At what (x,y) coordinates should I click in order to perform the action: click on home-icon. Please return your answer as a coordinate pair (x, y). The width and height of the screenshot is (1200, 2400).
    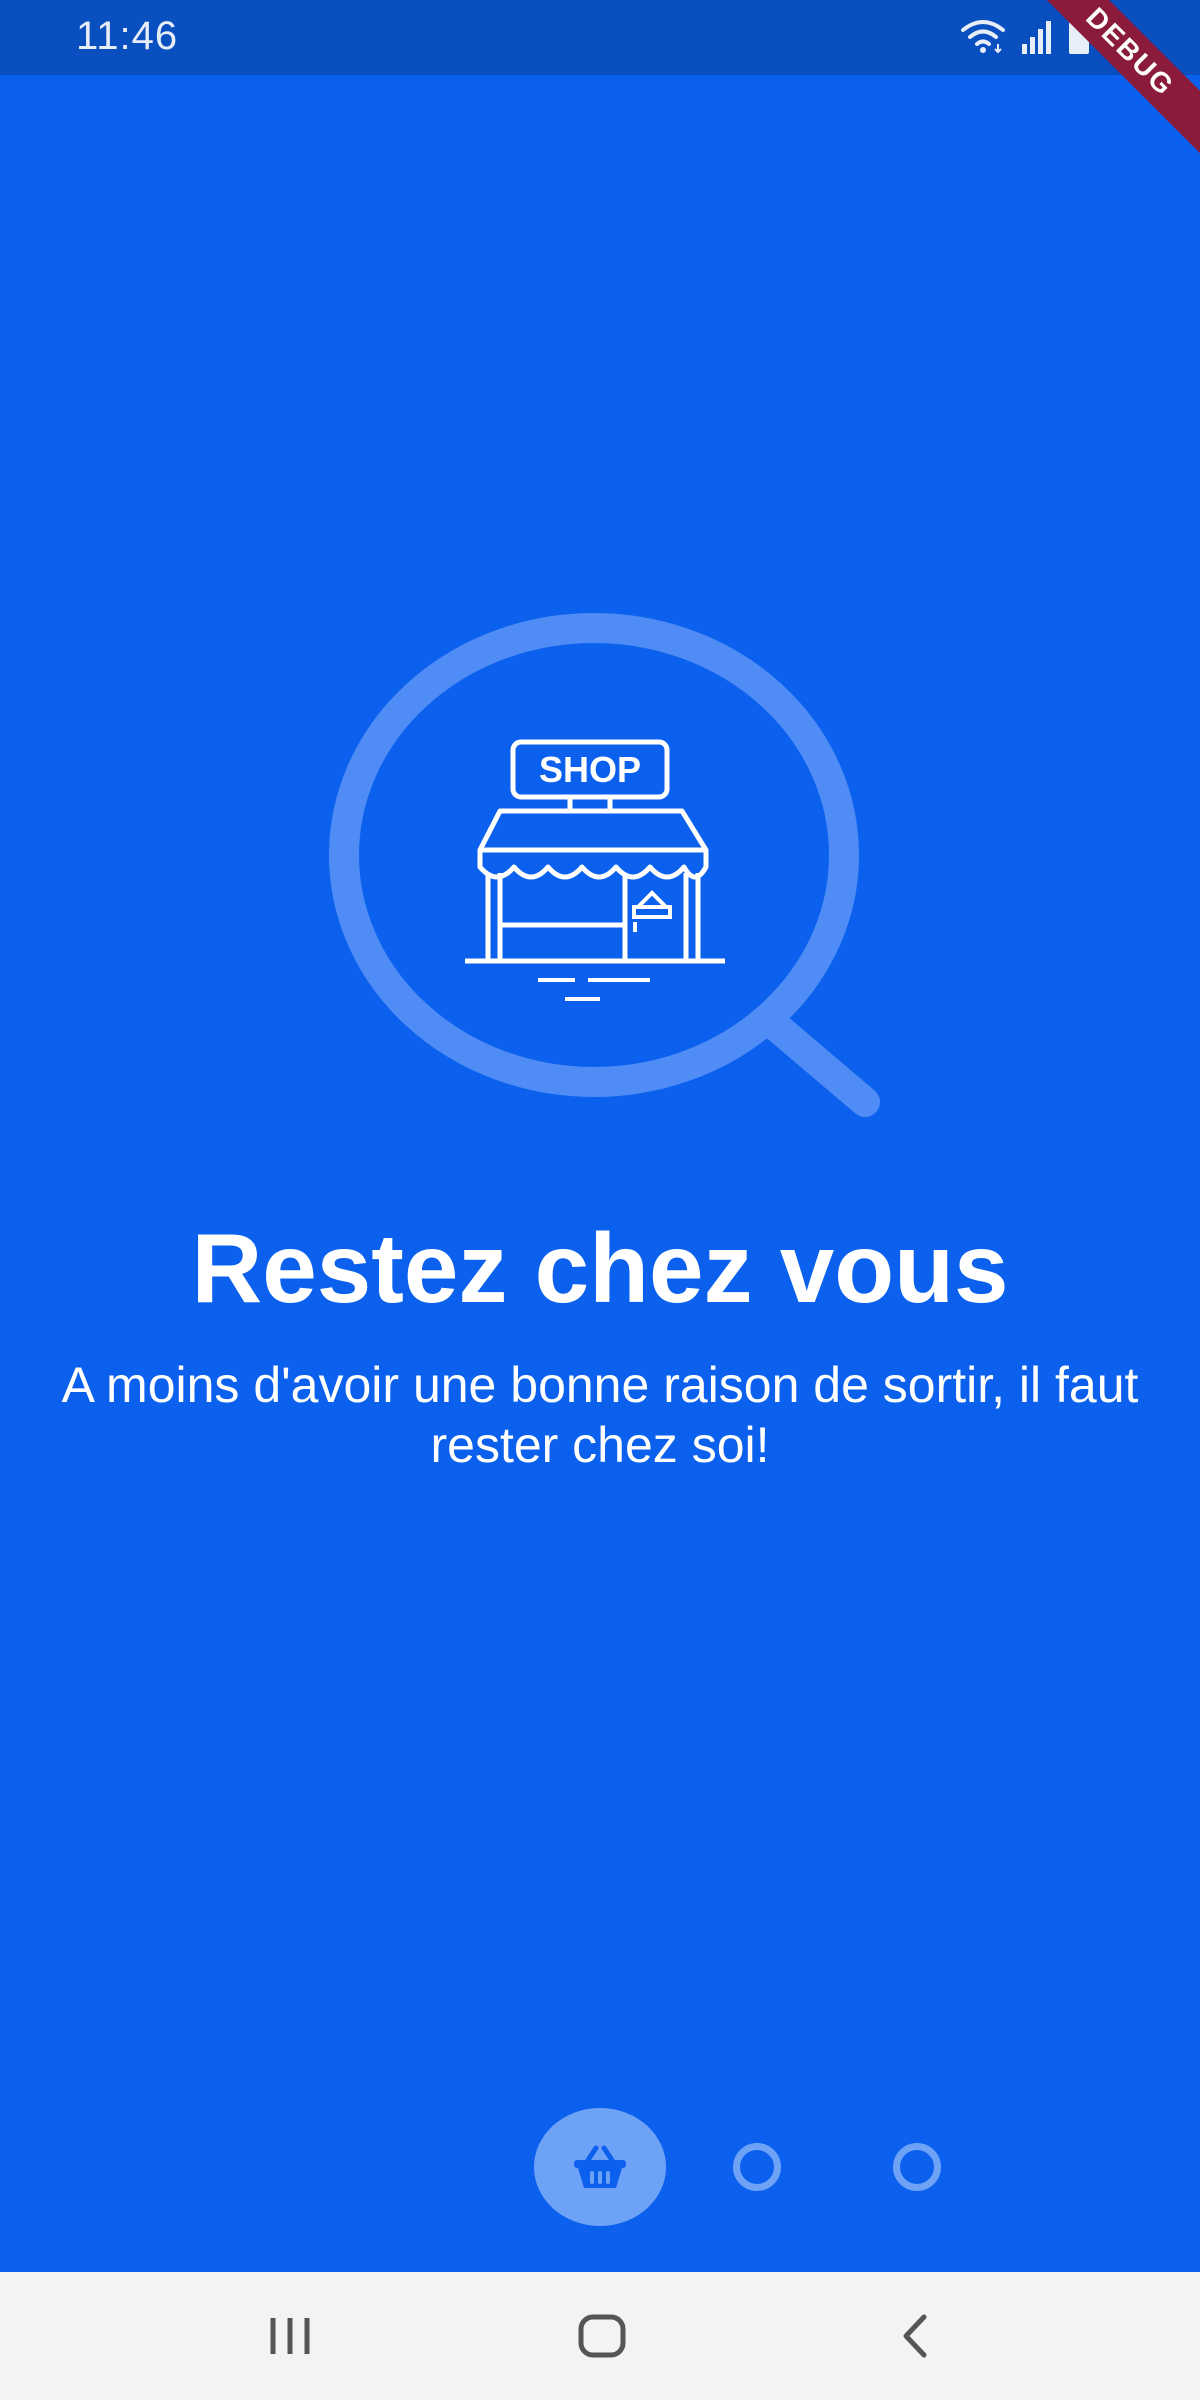
    Looking at the image, I should click on (602, 2336).